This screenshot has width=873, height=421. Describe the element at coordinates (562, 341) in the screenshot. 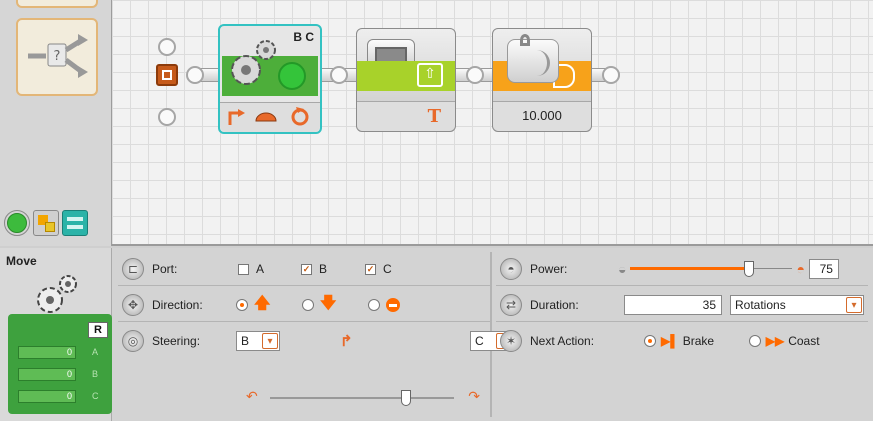

I see `next-action-label: Next Action:` at that location.